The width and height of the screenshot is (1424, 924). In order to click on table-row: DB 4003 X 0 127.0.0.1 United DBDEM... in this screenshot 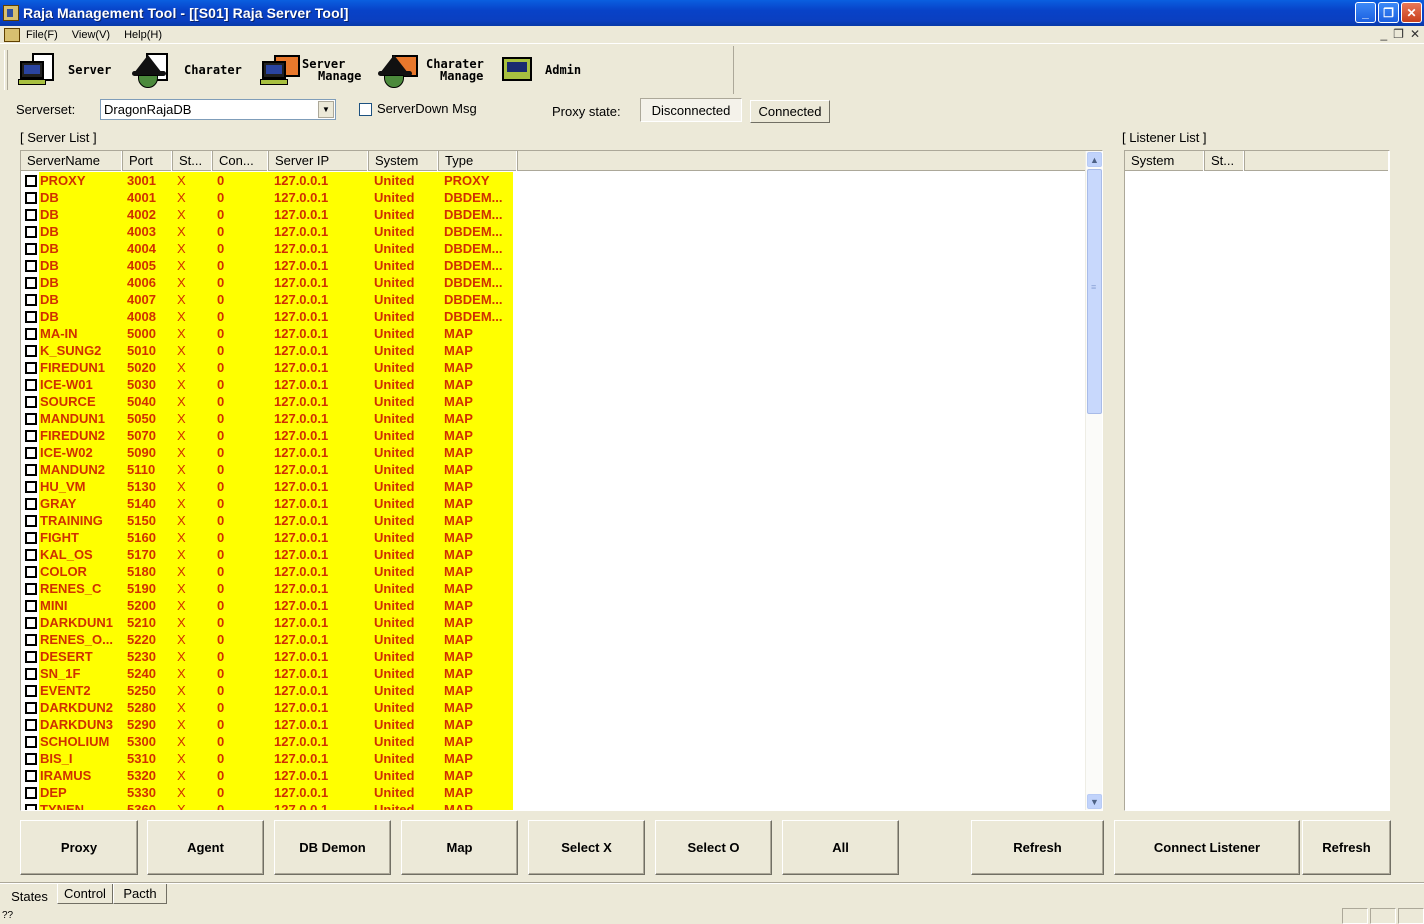, I will do `click(267, 231)`.